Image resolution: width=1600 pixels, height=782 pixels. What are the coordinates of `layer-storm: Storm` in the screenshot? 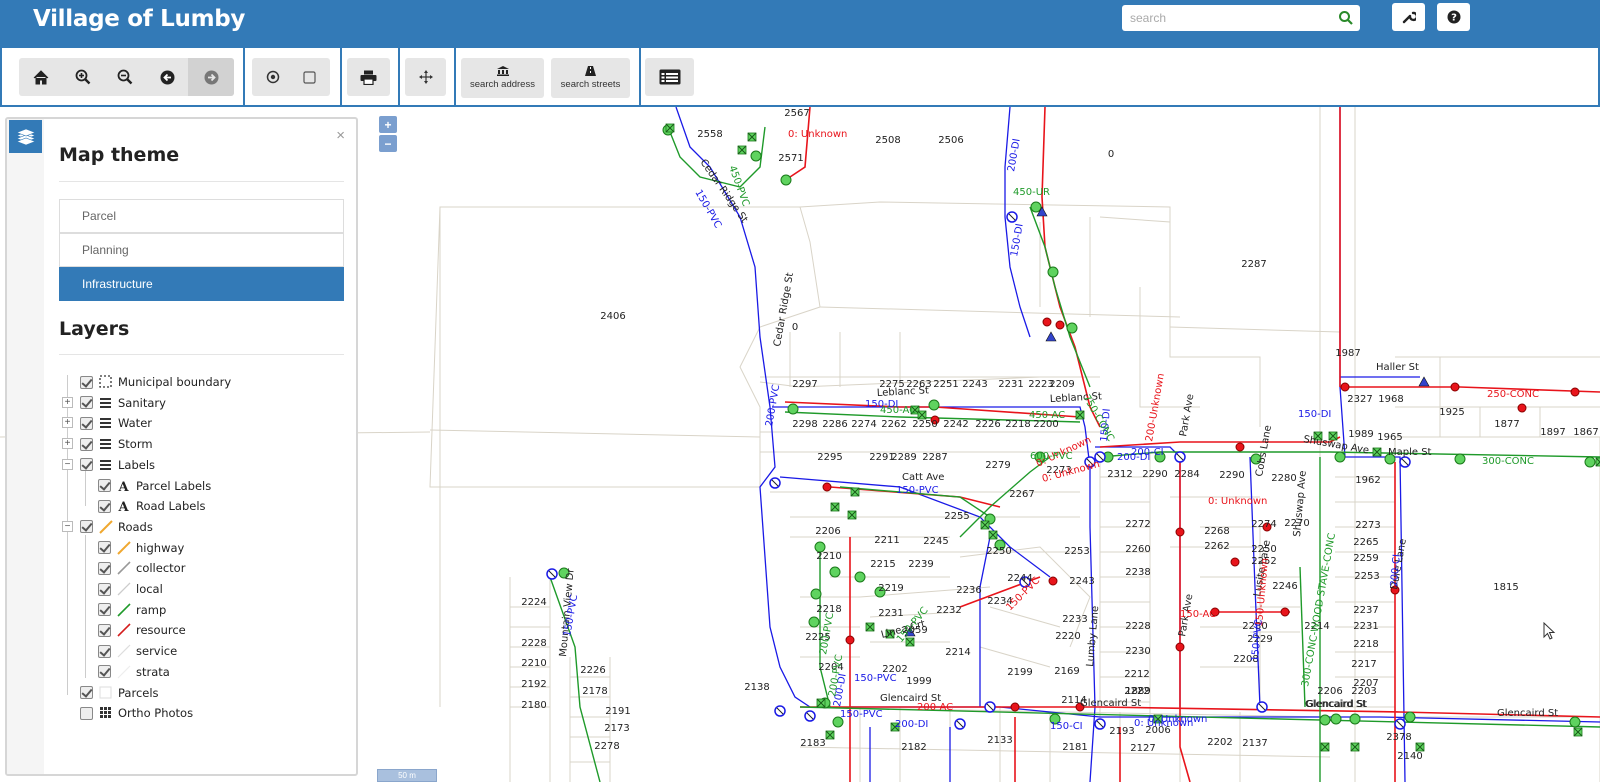 It's located at (116, 444).